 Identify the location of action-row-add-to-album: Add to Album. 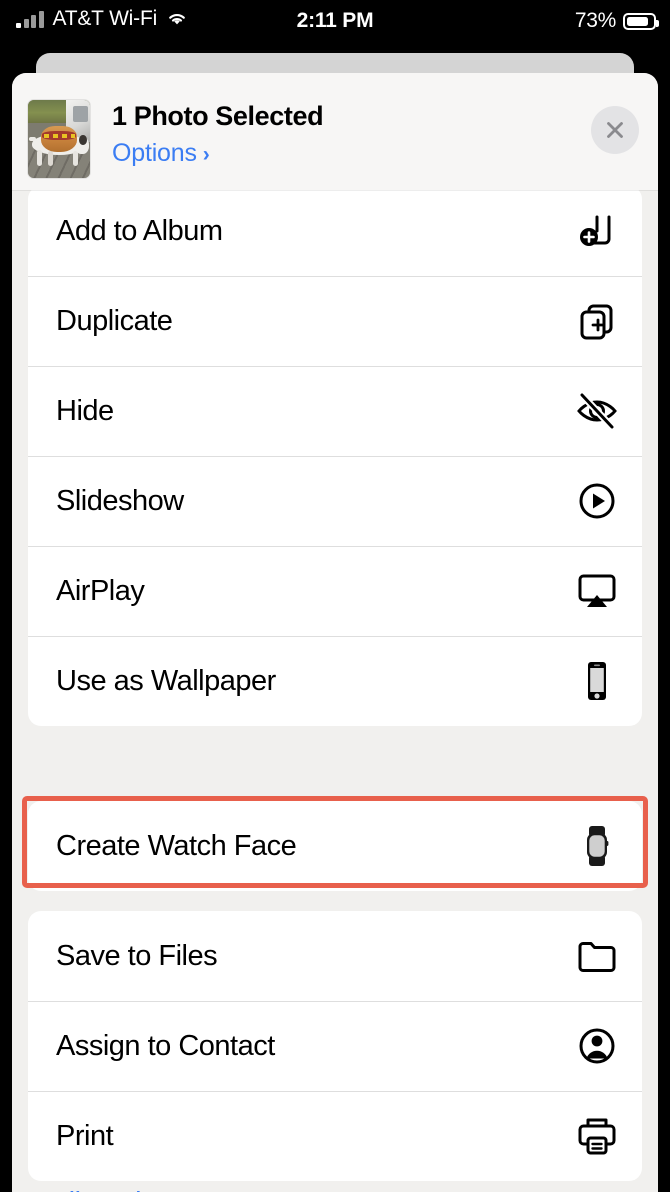
(335, 231).